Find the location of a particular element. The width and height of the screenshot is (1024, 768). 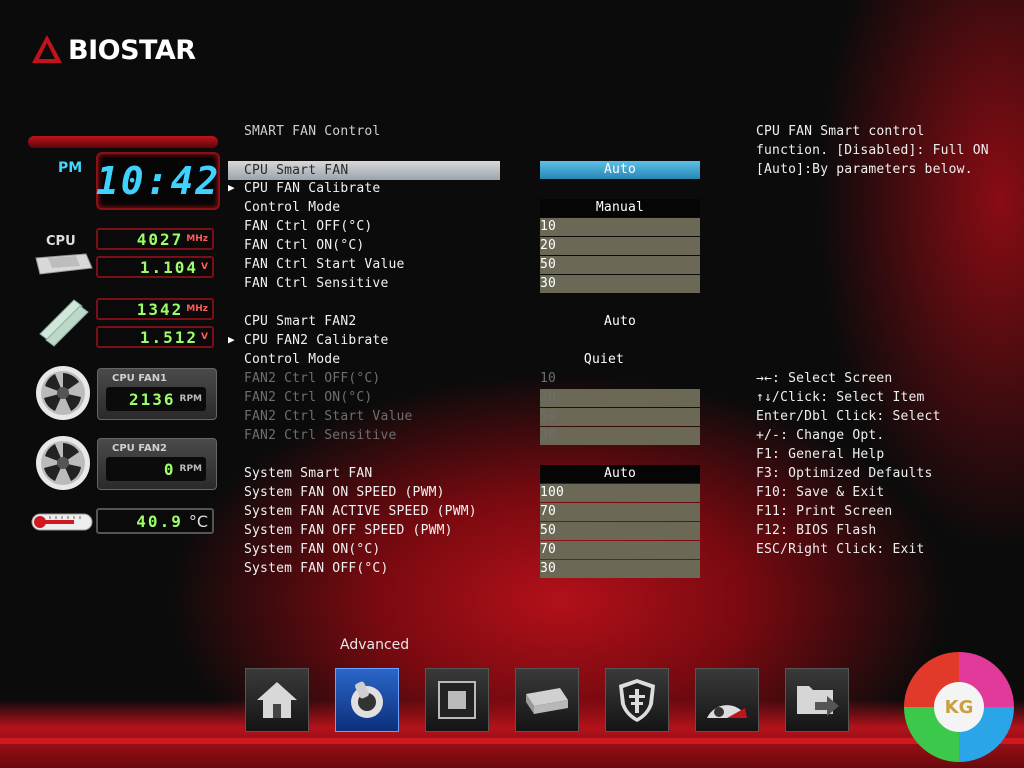

help-key-line: →←: Select Screen is located at coordinates (824, 378).